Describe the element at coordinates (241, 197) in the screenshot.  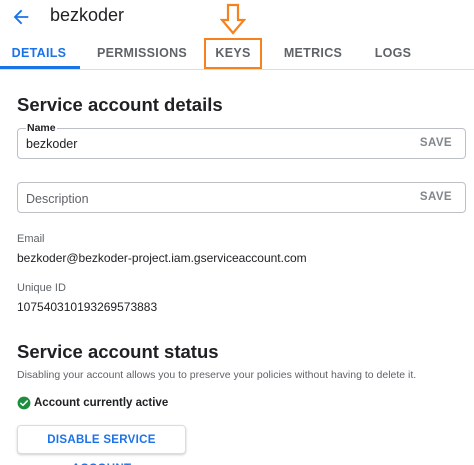
I see `description-field: Description SAVE` at that location.